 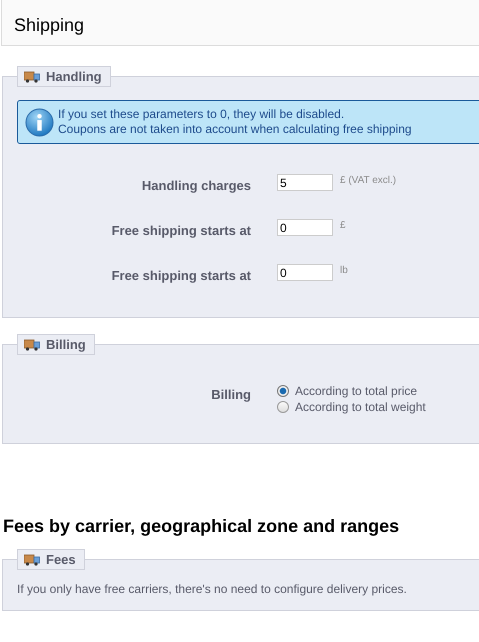 What do you see at coordinates (235, 122) in the screenshot?
I see `info-text: If you set these parameters to 0, they will be disabled. Coupons are not taken into account when calculating free shipping` at bounding box center [235, 122].